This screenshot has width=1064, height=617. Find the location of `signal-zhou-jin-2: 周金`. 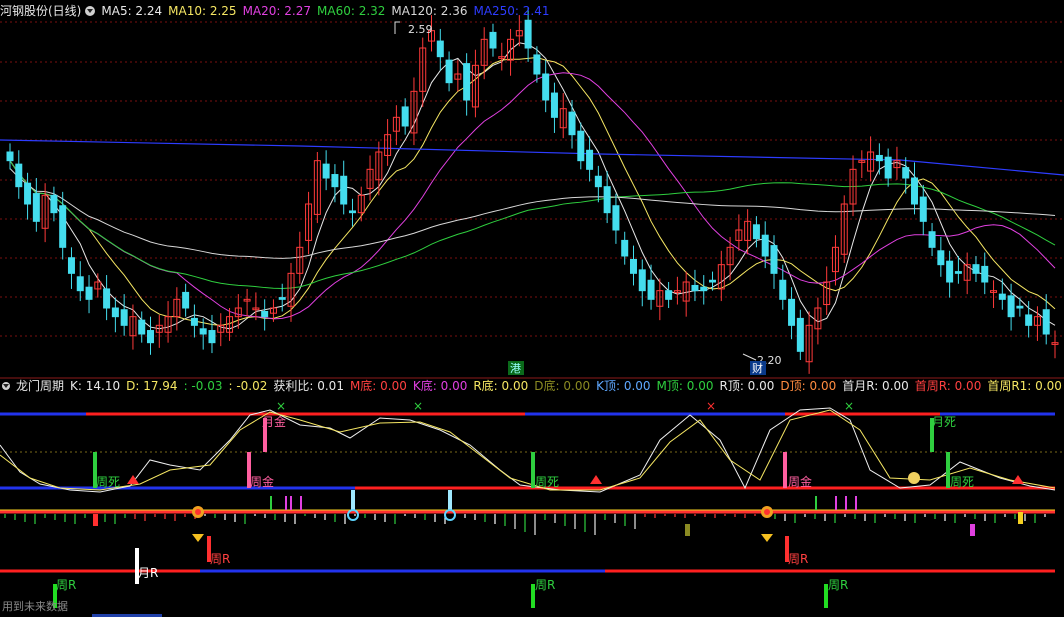

signal-zhou-jin-2: 周金 is located at coordinates (800, 481).